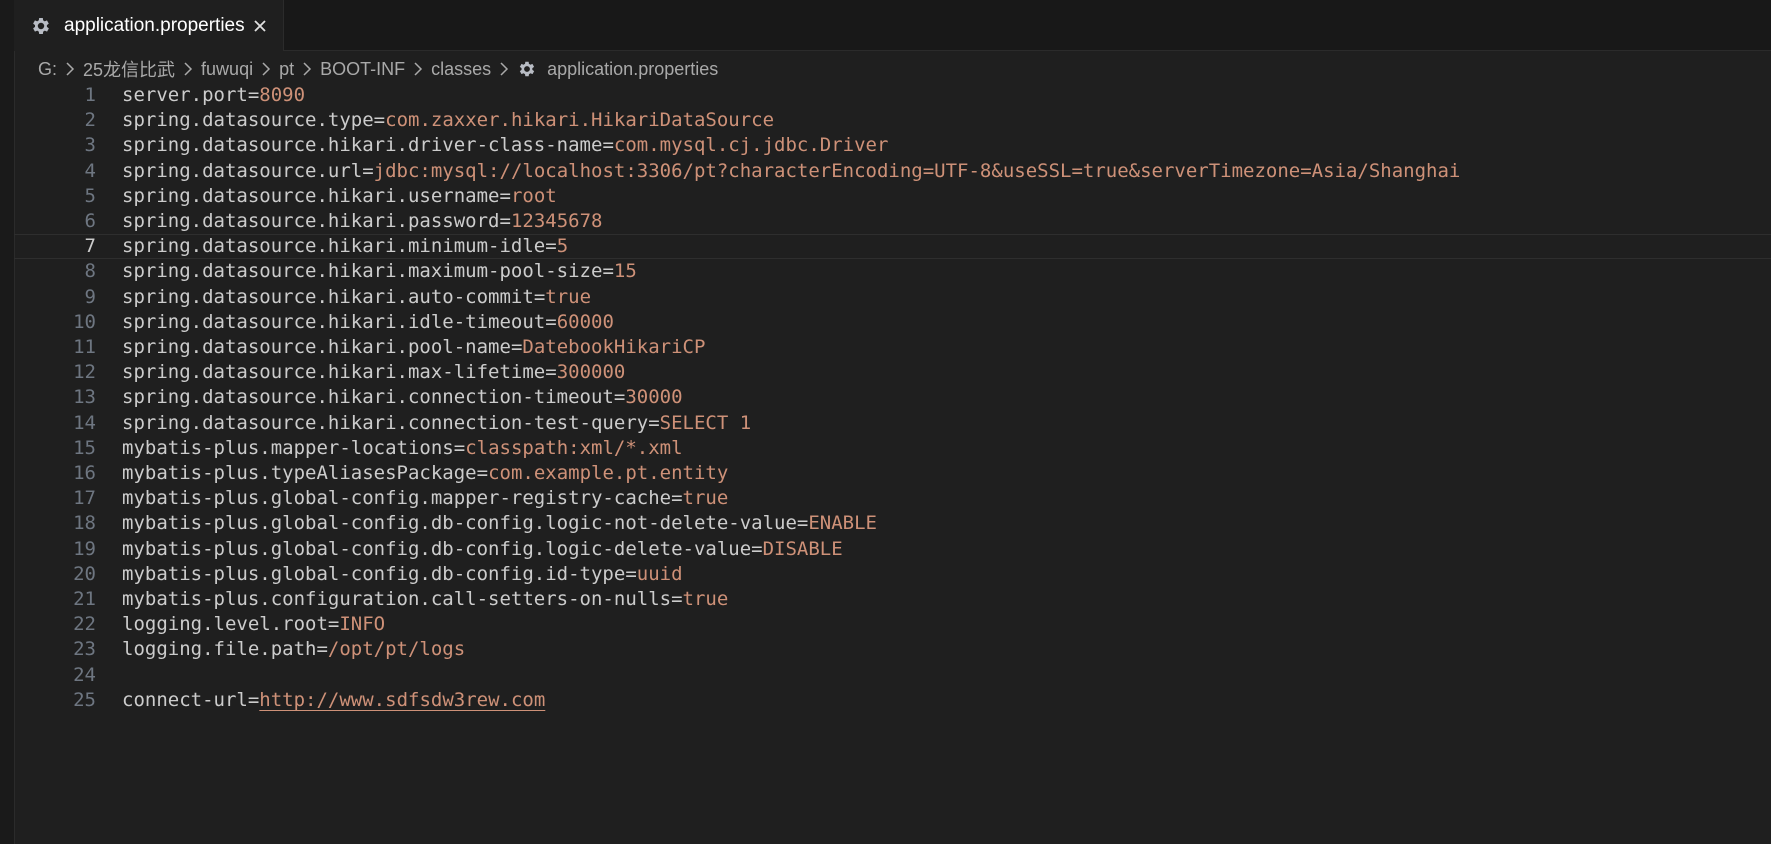 Image resolution: width=1771 pixels, height=844 pixels. What do you see at coordinates (632, 69) in the screenshot?
I see `breadcrumb-item-file: application.properties` at bounding box center [632, 69].